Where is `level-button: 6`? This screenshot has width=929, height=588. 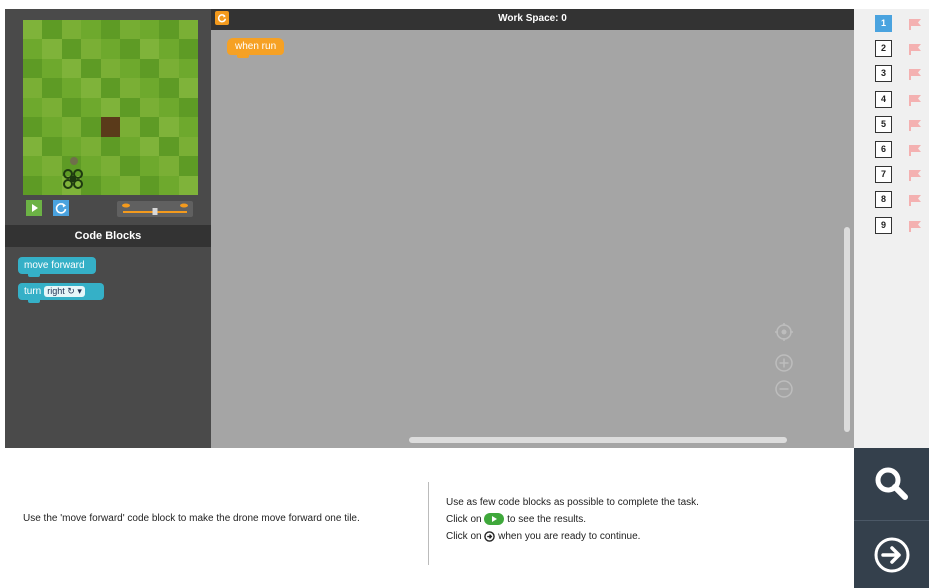 level-button: 6 is located at coordinates (883, 149).